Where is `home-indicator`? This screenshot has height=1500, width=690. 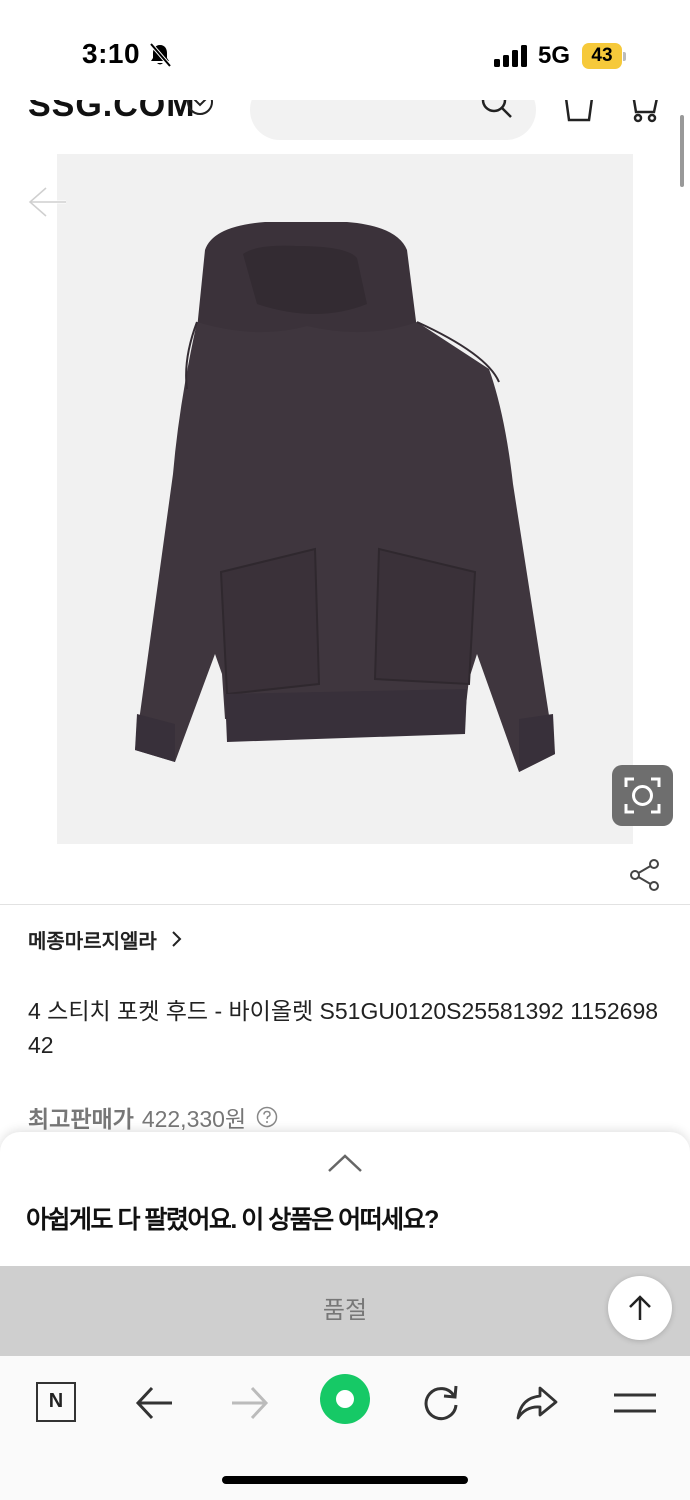
home-indicator is located at coordinates (345, 1480).